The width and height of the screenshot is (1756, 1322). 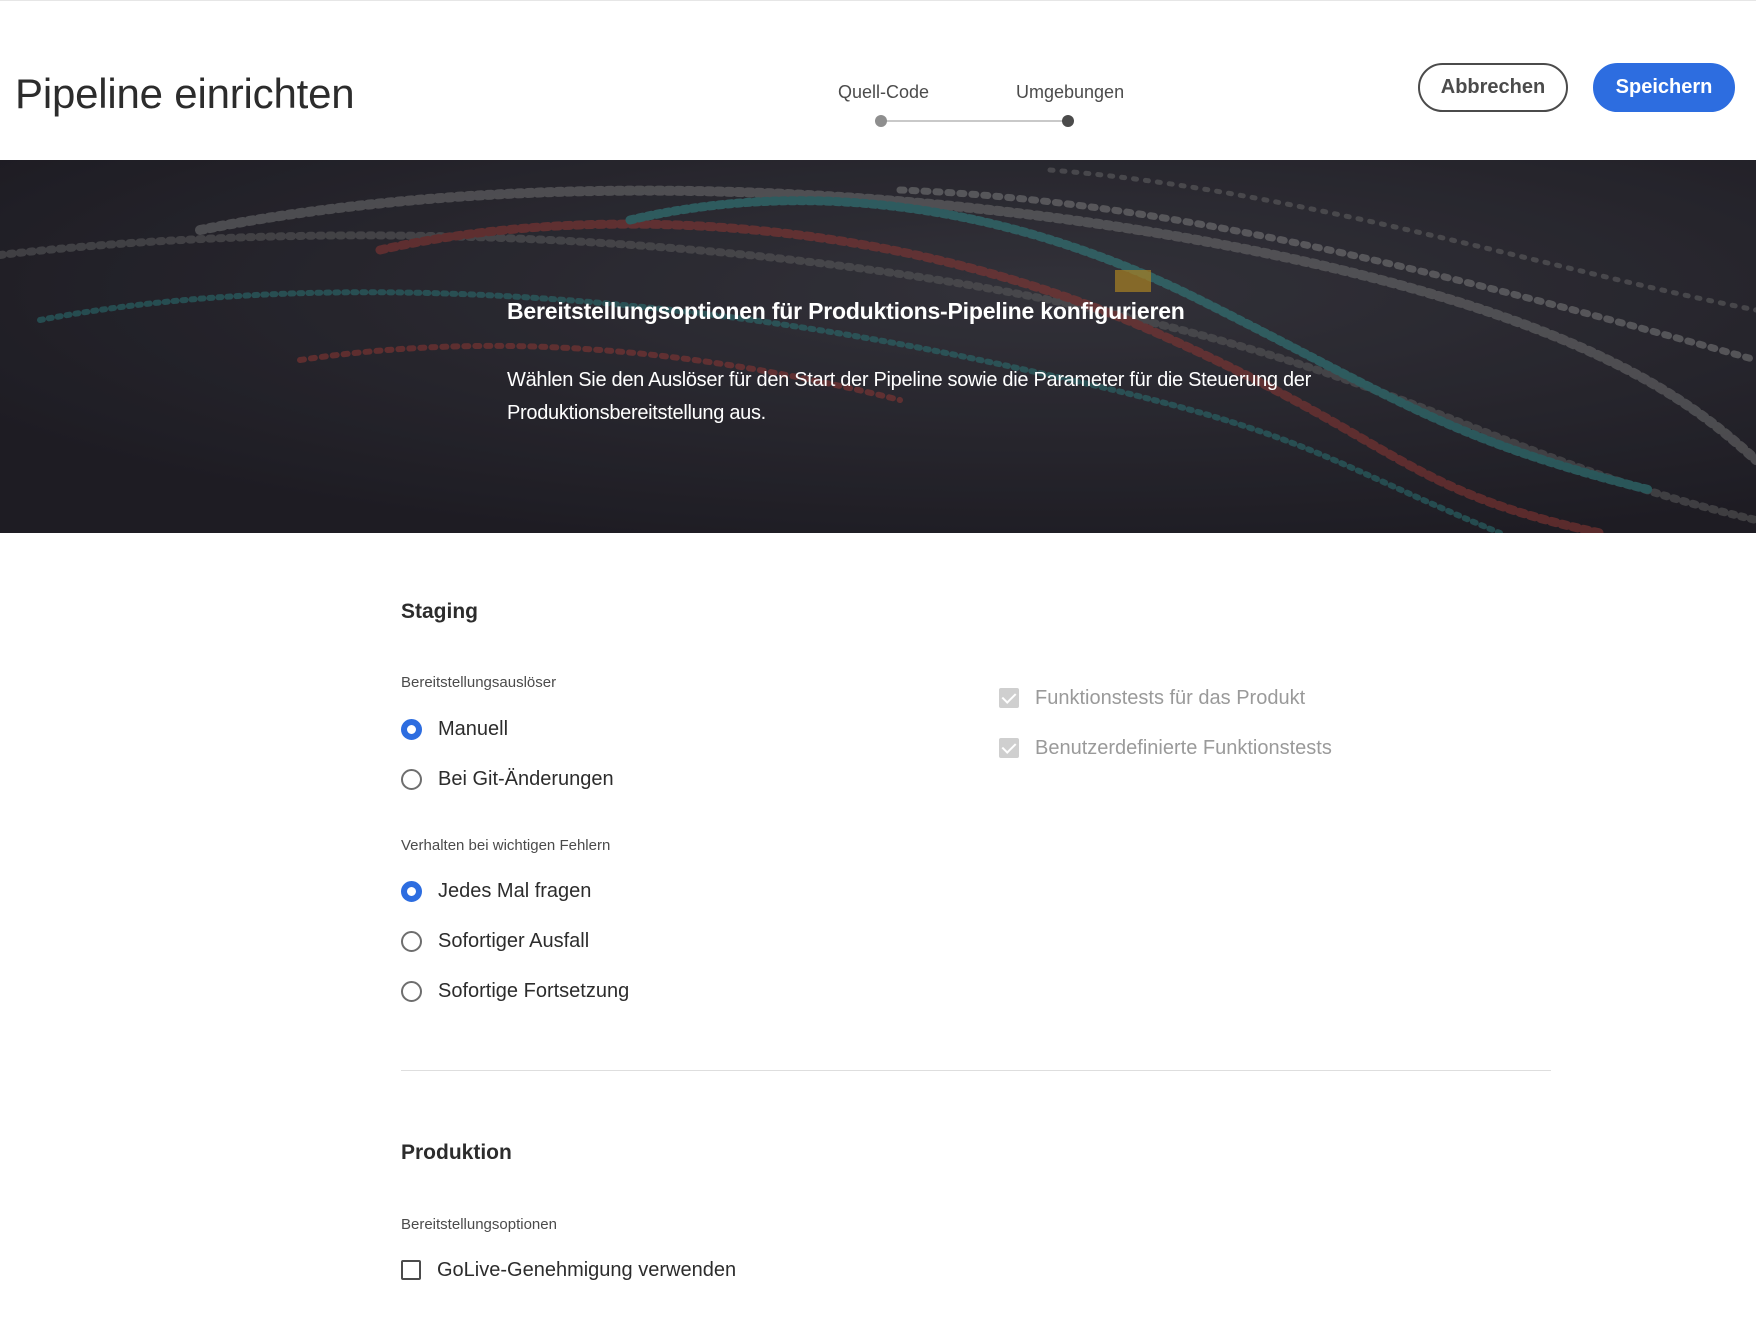 I want to click on radio-failure-continue-immediately: Sofortige Fortsetzung, so click(x=515, y=991).